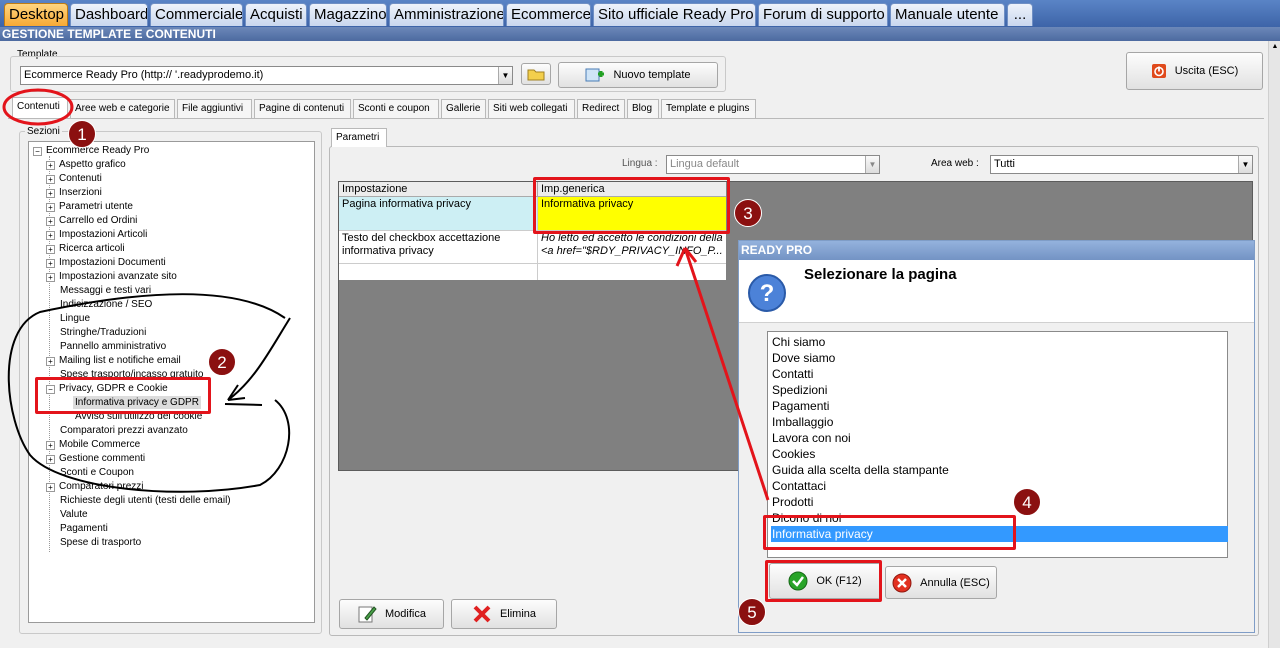 The image size is (1280, 648). What do you see at coordinates (97, 472) in the screenshot?
I see `tree-item: Sconti e Coupon` at bounding box center [97, 472].